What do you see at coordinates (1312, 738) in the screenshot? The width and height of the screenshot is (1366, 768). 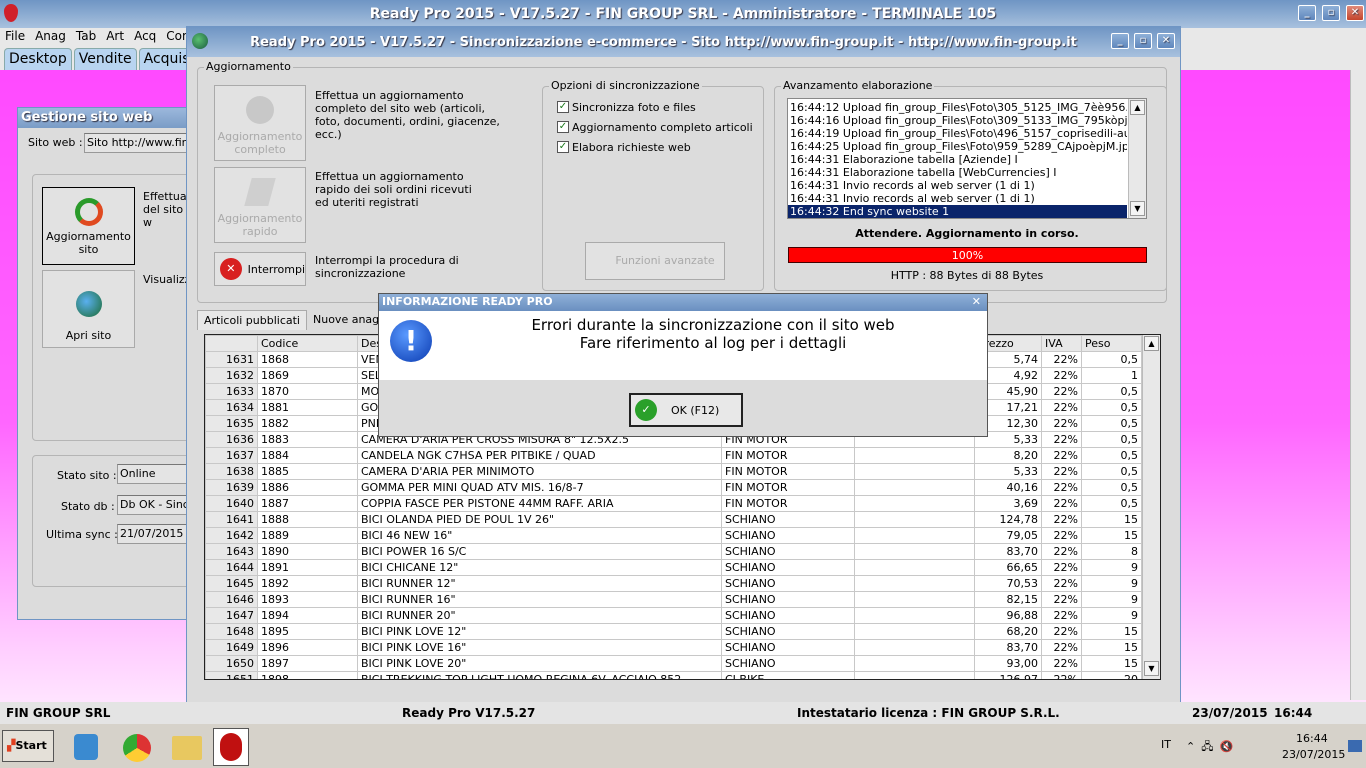 I see `clock-time: 16:44` at bounding box center [1312, 738].